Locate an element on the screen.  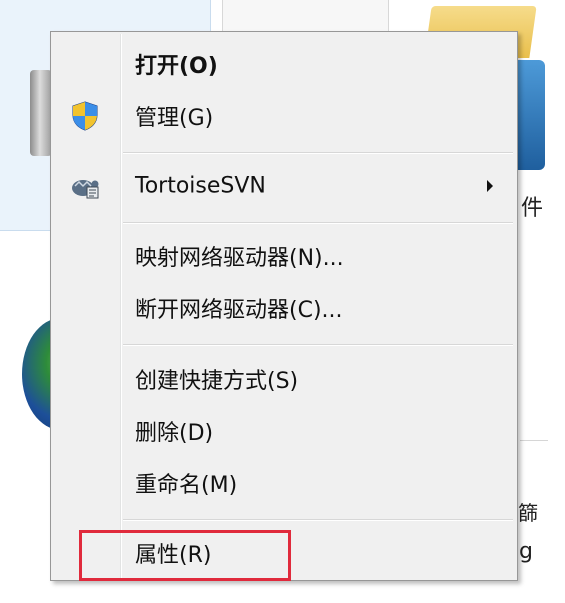
menu-item-label: 重命名(M) is located at coordinates (186, 485).